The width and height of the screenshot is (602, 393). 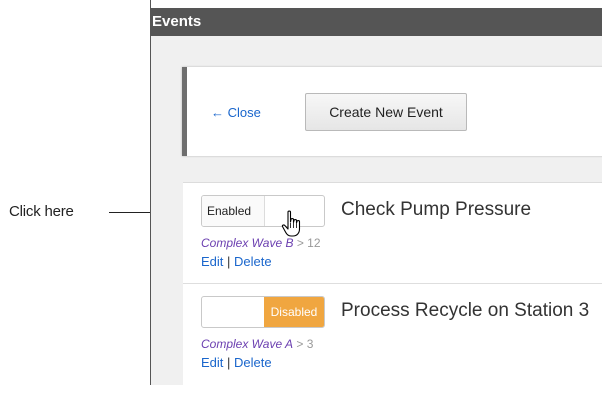 What do you see at coordinates (236, 112) in the screenshot?
I see `close-link: ← Close` at bounding box center [236, 112].